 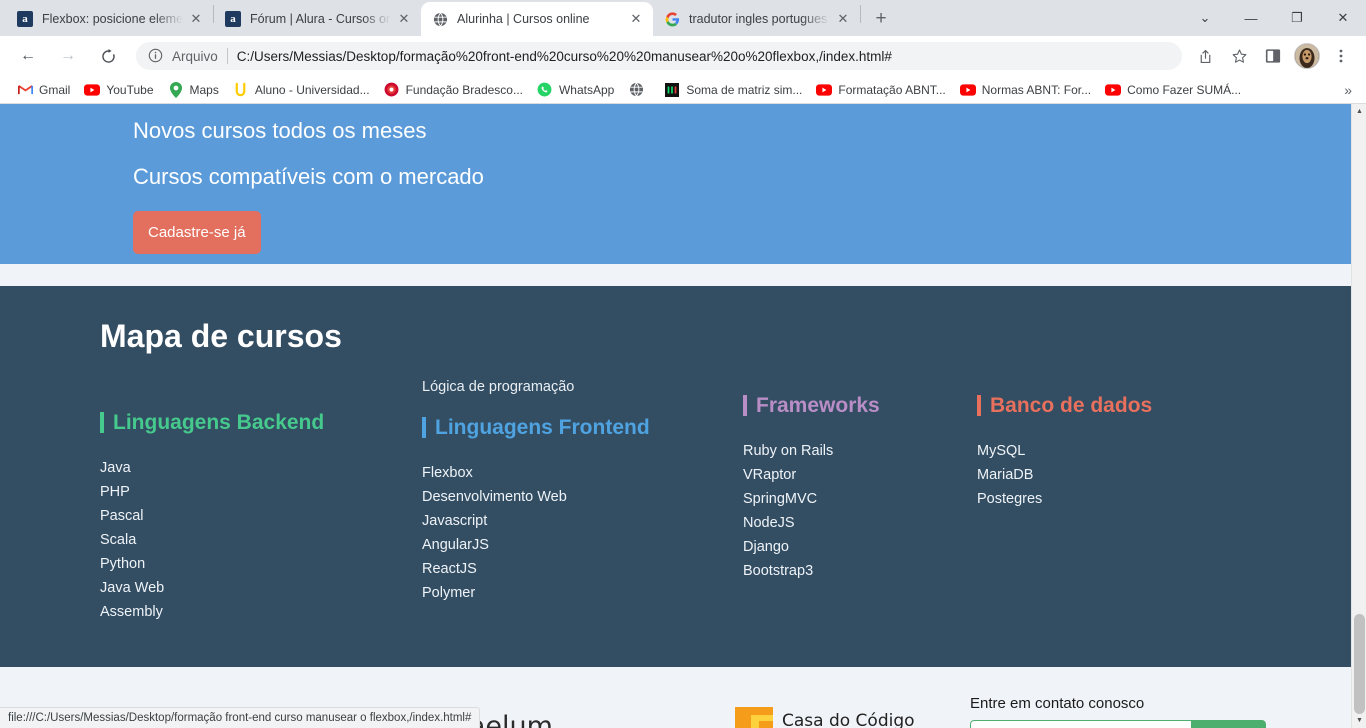 I want to click on list-item: Scala, so click(x=261, y=540).